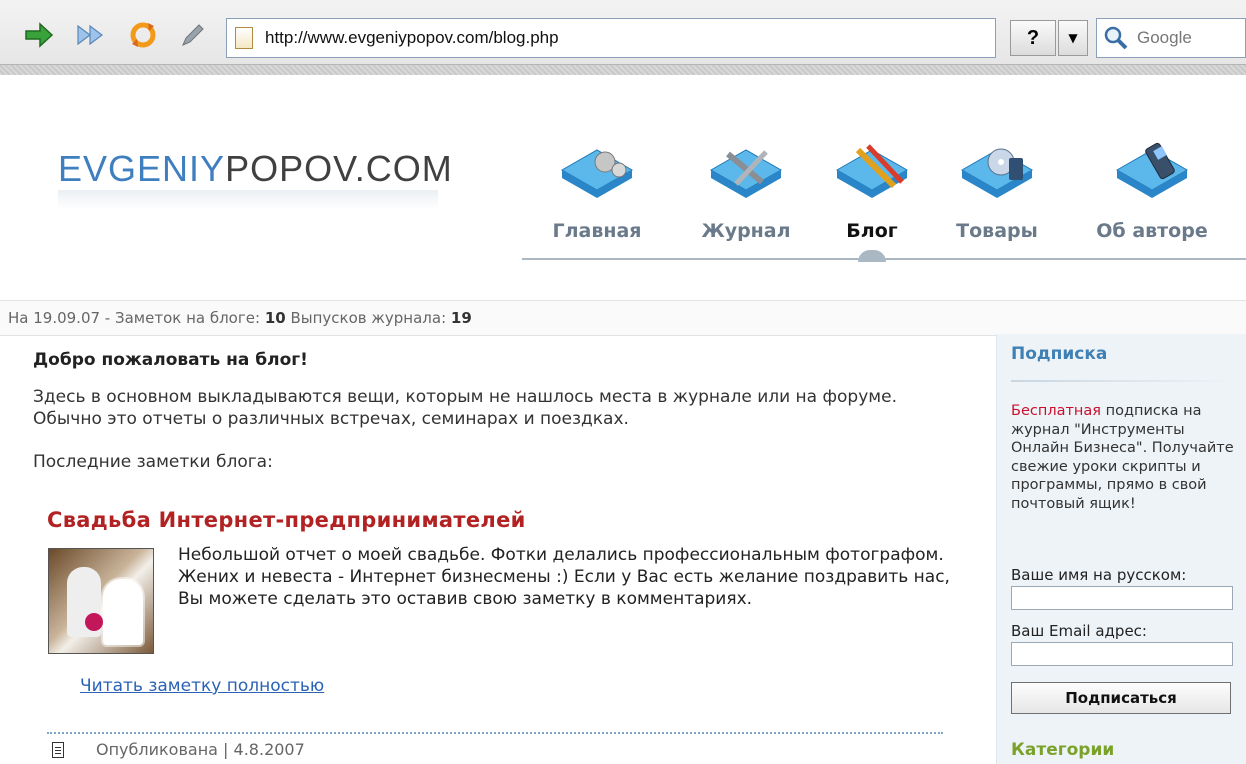  What do you see at coordinates (142, 168) in the screenshot?
I see `logo-part-1: EVGENIY` at bounding box center [142, 168].